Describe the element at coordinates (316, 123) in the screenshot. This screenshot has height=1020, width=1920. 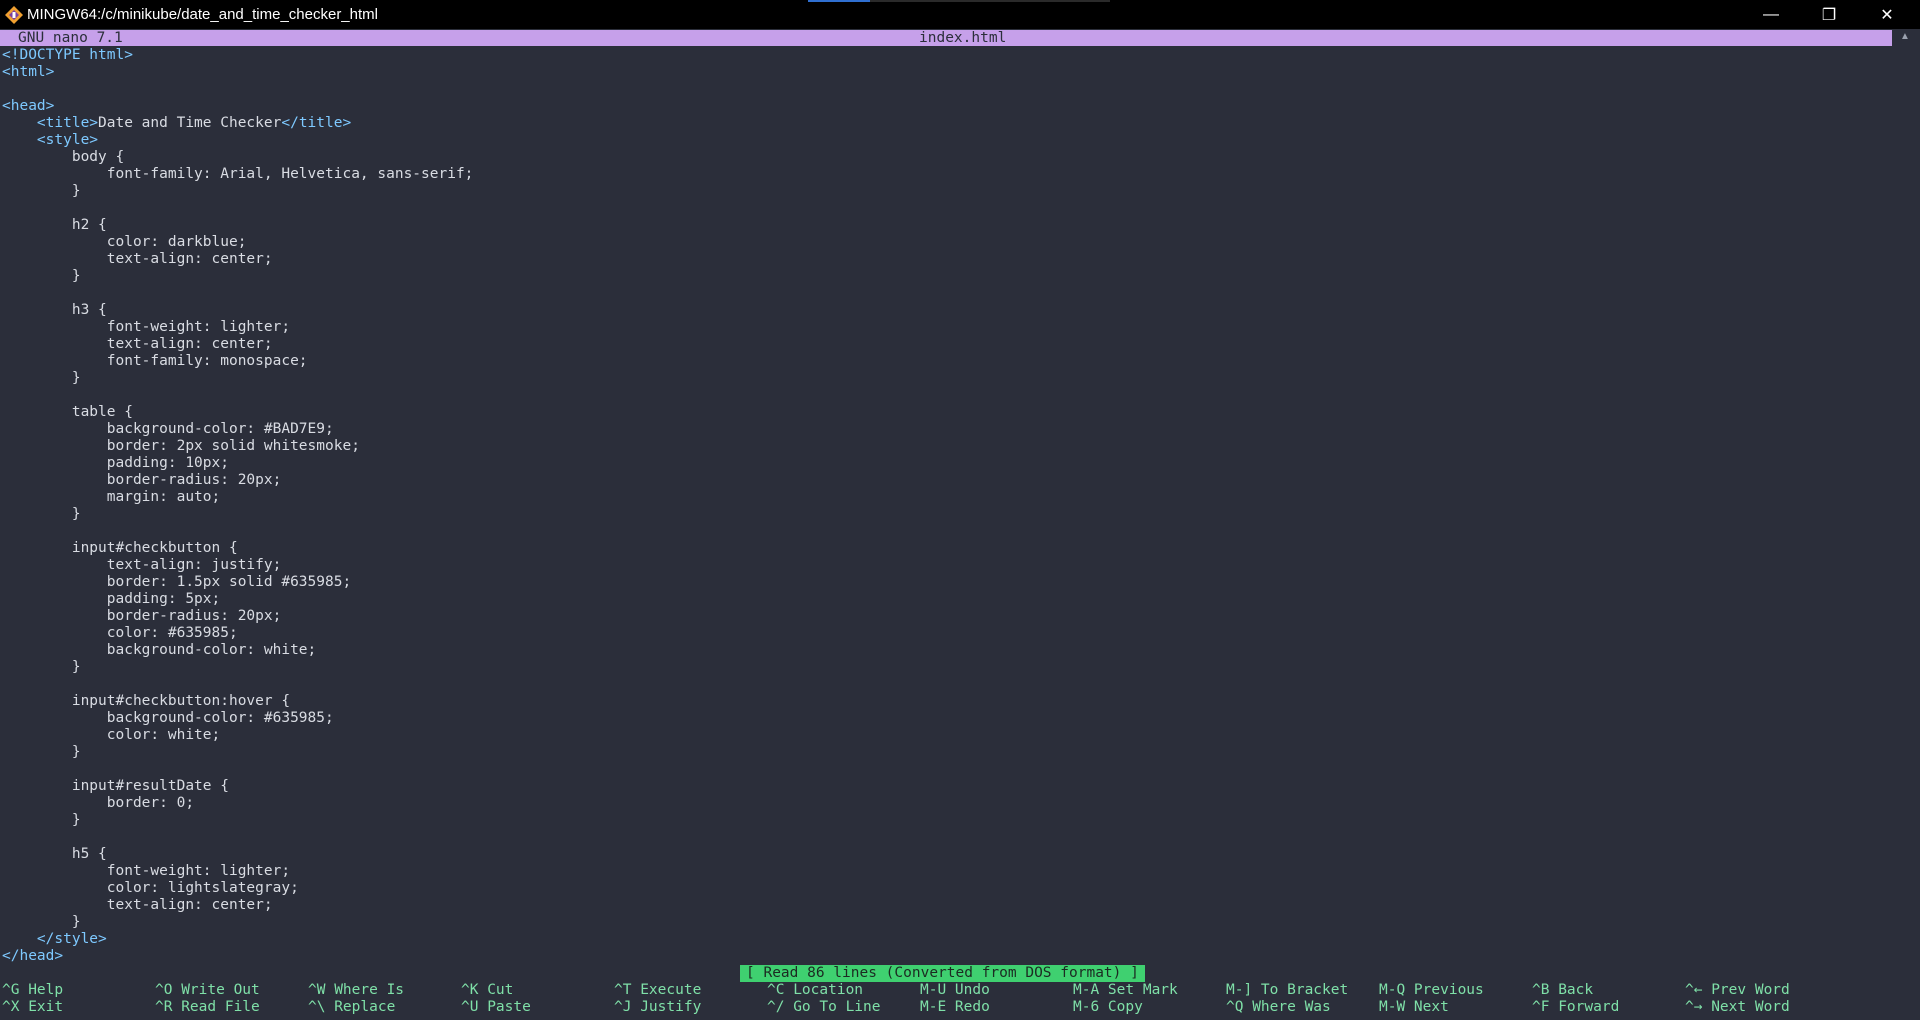
I see `code-tag: </title>` at that location.